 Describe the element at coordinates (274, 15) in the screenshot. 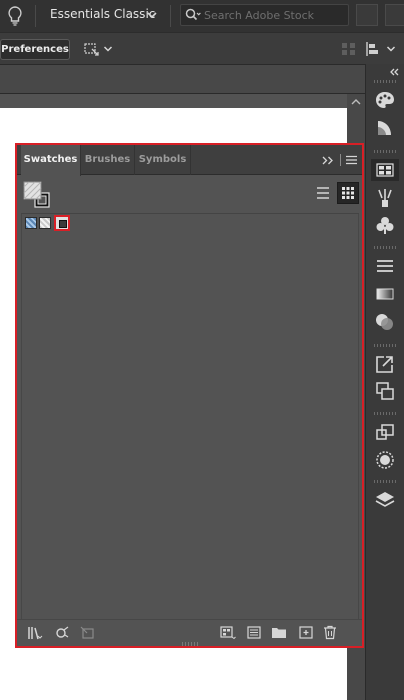

I see `search-input` at that location.